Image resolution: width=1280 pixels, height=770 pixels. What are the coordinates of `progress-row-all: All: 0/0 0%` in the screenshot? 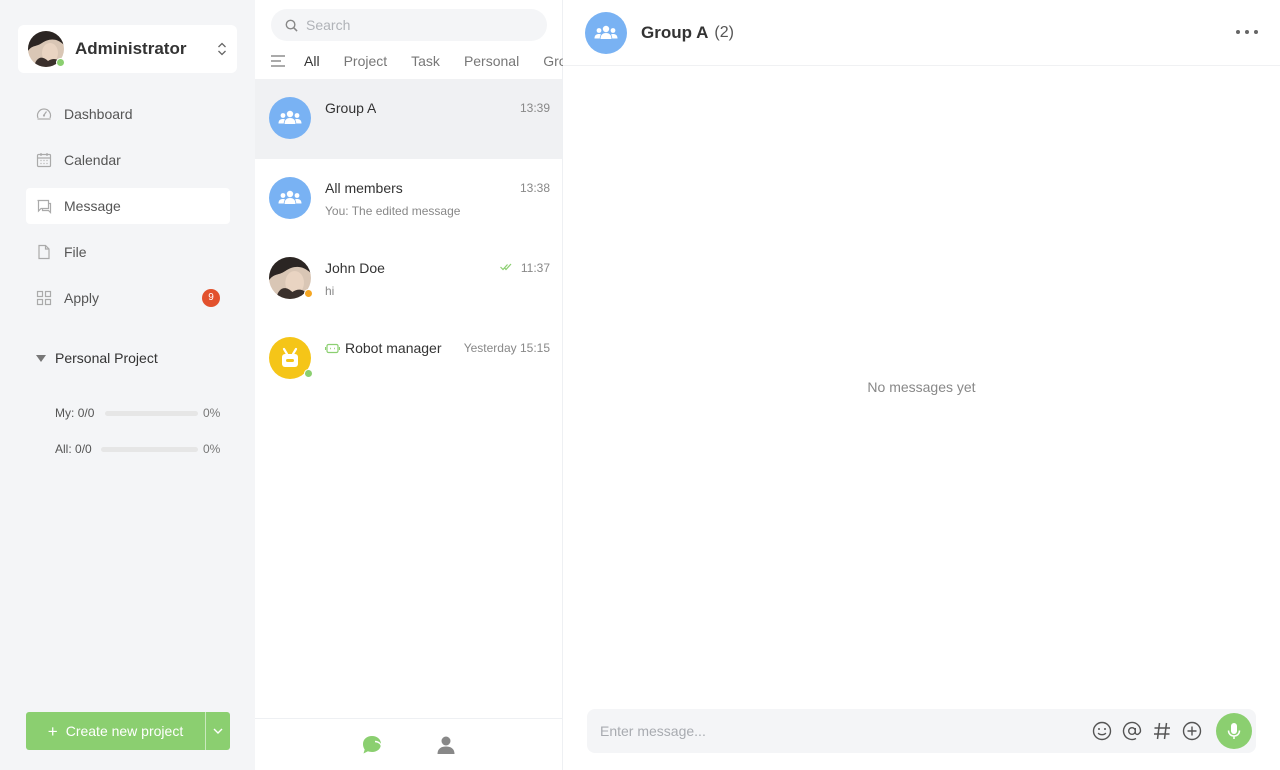 It's located at (137, 449).